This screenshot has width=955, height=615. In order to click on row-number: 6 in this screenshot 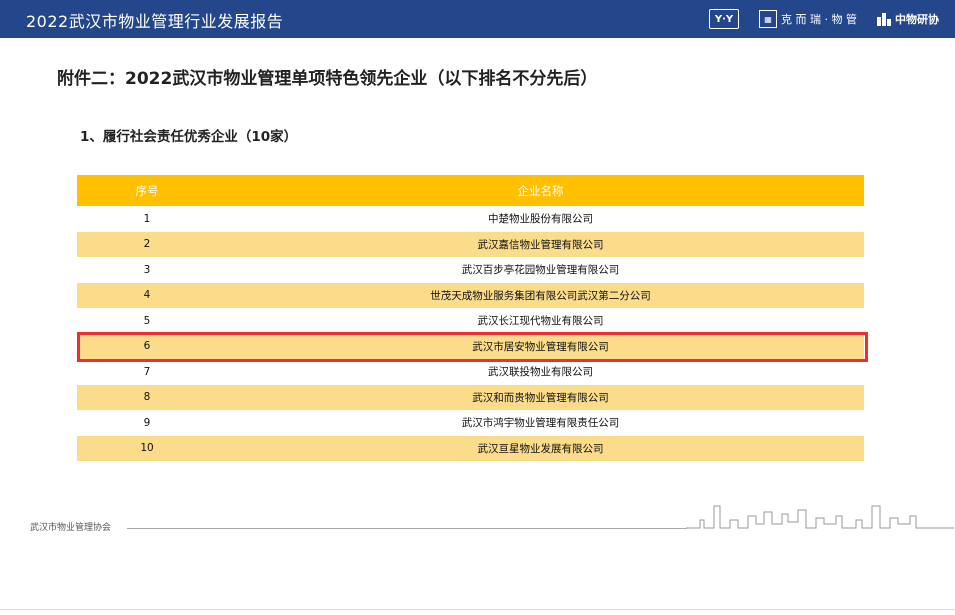, I will do `click(147, 346)`.